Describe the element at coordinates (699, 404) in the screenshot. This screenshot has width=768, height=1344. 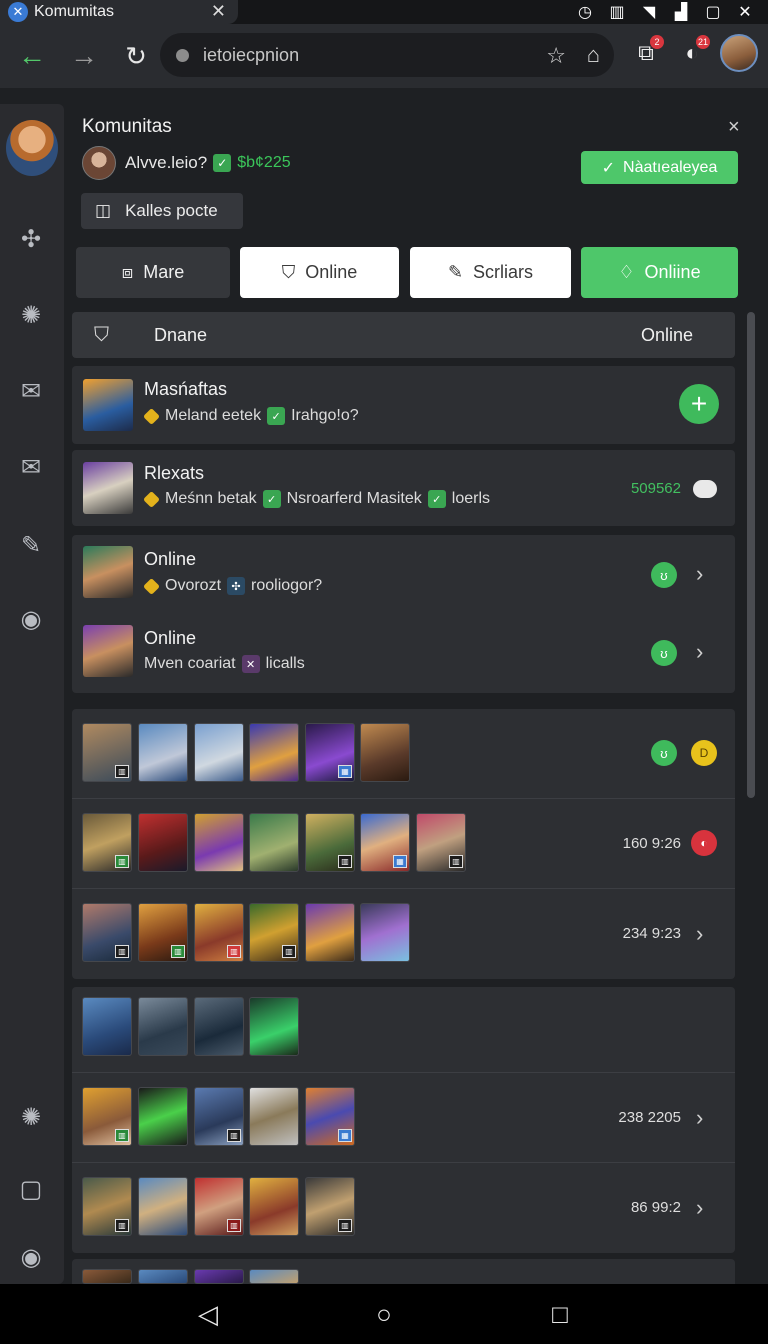
I see `add-friend-button: +` at that location.